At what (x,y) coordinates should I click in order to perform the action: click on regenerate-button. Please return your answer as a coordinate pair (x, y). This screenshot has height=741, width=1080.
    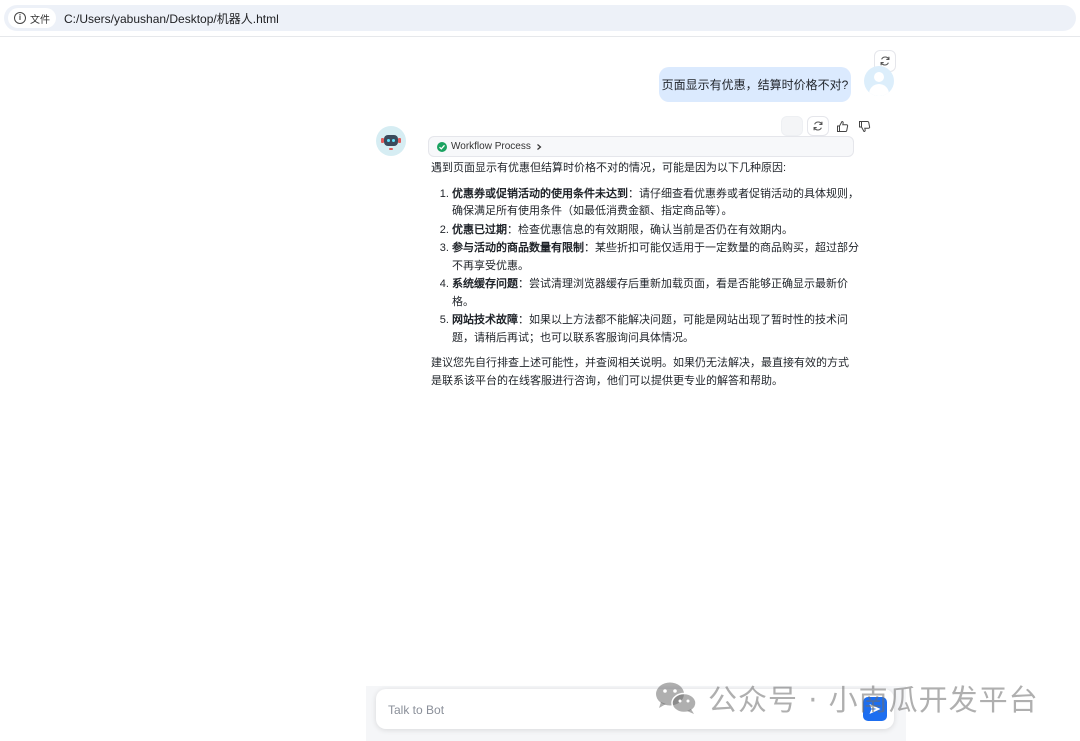
    Looking at the image, I should click on (818, 126).